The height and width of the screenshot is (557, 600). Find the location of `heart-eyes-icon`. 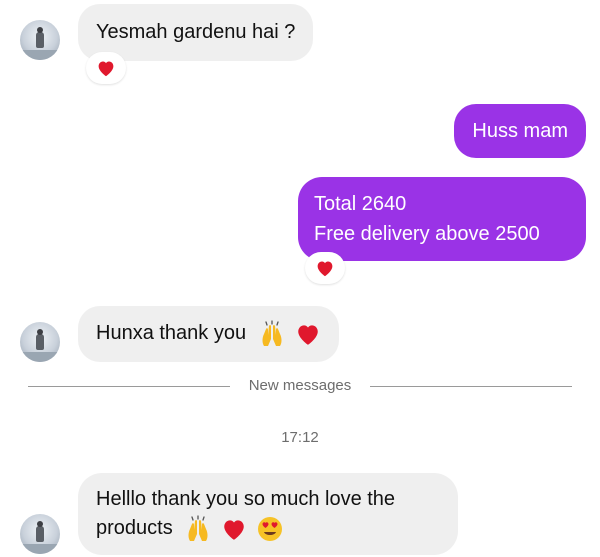

heart-eyes-icon is located at coordinates (270, 528).